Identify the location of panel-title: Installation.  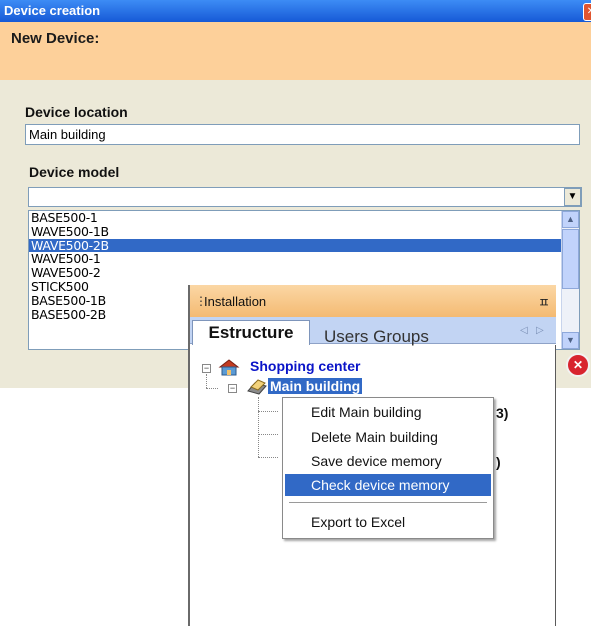
(235, 301).